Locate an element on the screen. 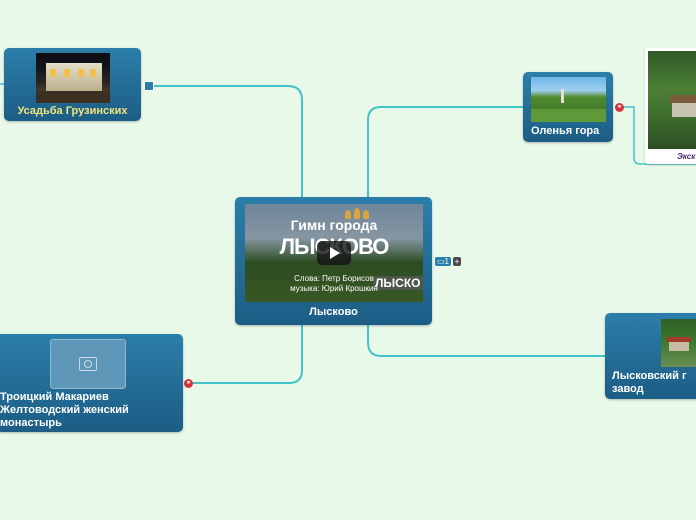 This screenshot has height=520, width=696. node-usadba: Усадьба Грузинских is located at coordinates (72, 84).